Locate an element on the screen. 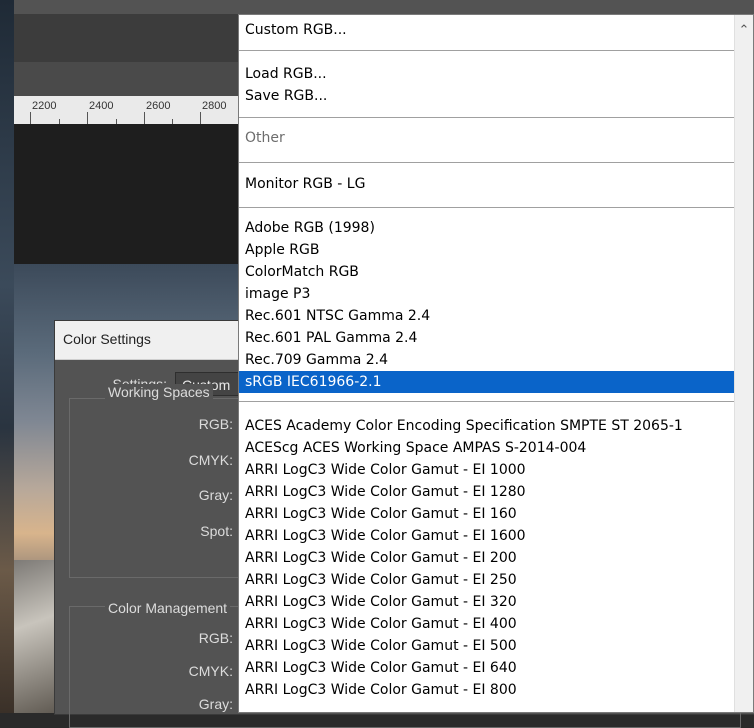 The image size is (754, 728). ruler-label: 2800 is located at coordinates (214, 106).